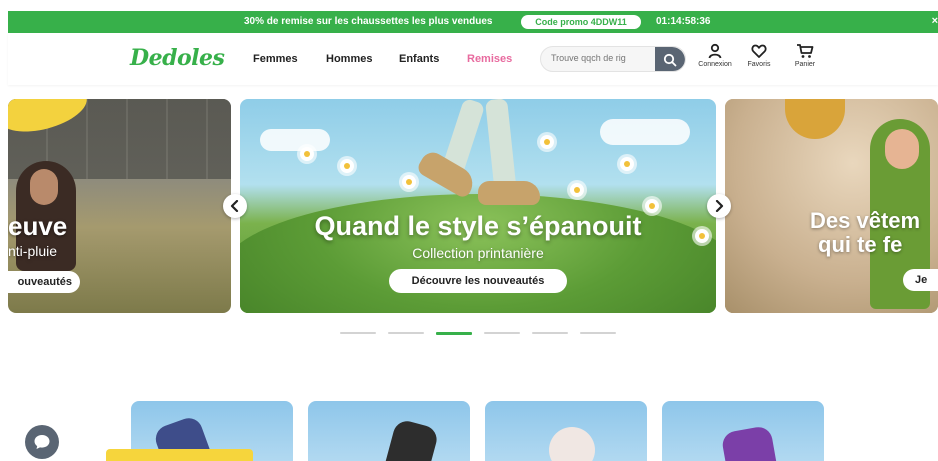  I want to click on carousel-dot-active, so click(454, 333).